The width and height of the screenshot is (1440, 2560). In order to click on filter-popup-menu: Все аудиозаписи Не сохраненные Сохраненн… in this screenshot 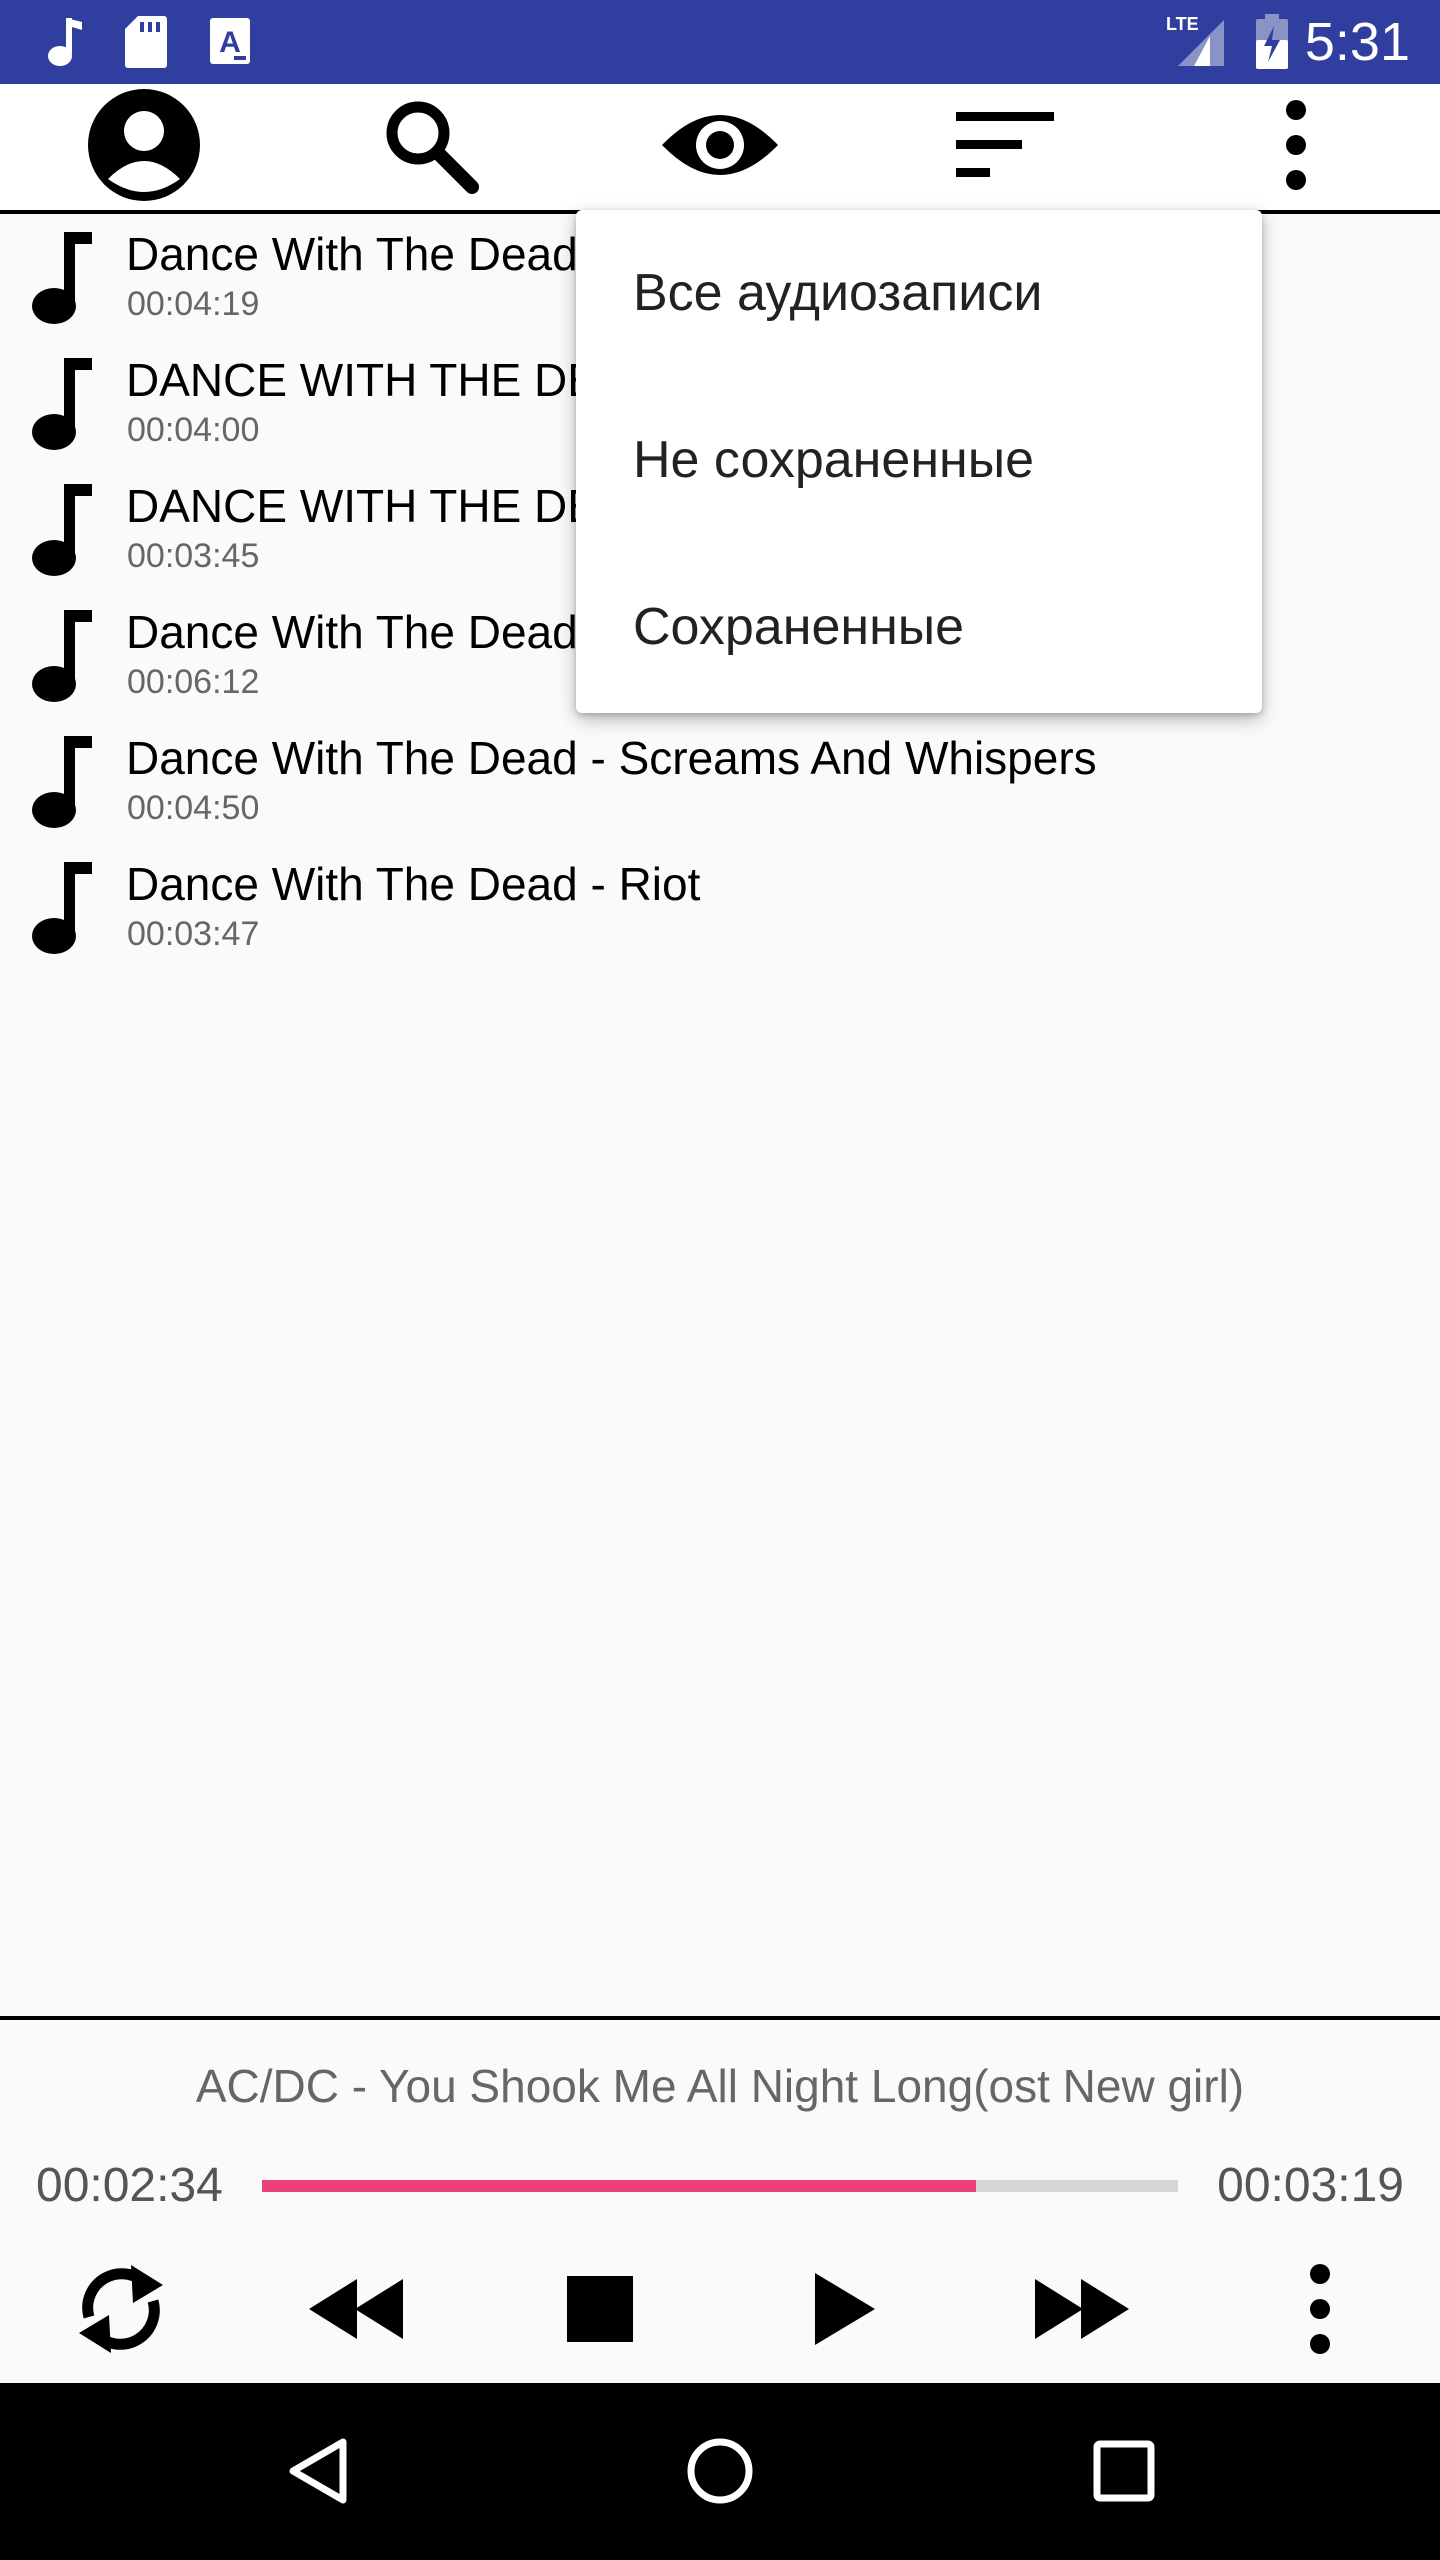, I will do `click(919, 461)`.